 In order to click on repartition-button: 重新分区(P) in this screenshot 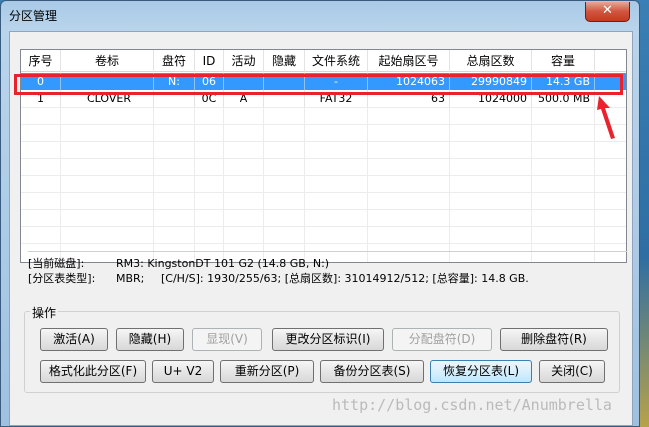, I will do `click(267, 371)`.